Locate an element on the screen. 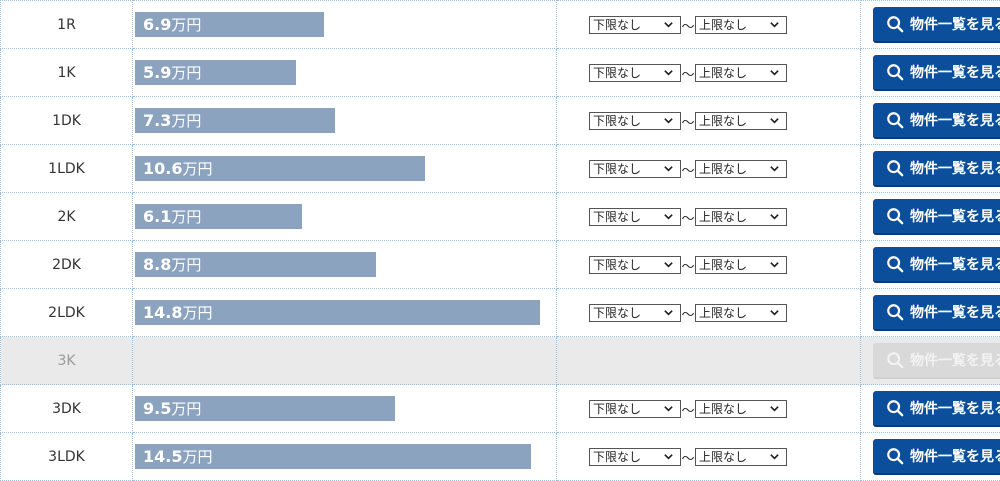  rent-bar-cell: 6.1万円 is located at coordinates (345, 217).